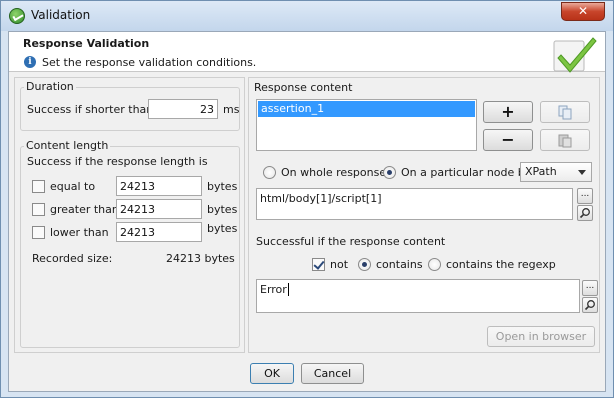  I want to click on close-button: ✕, so click(583, 11).